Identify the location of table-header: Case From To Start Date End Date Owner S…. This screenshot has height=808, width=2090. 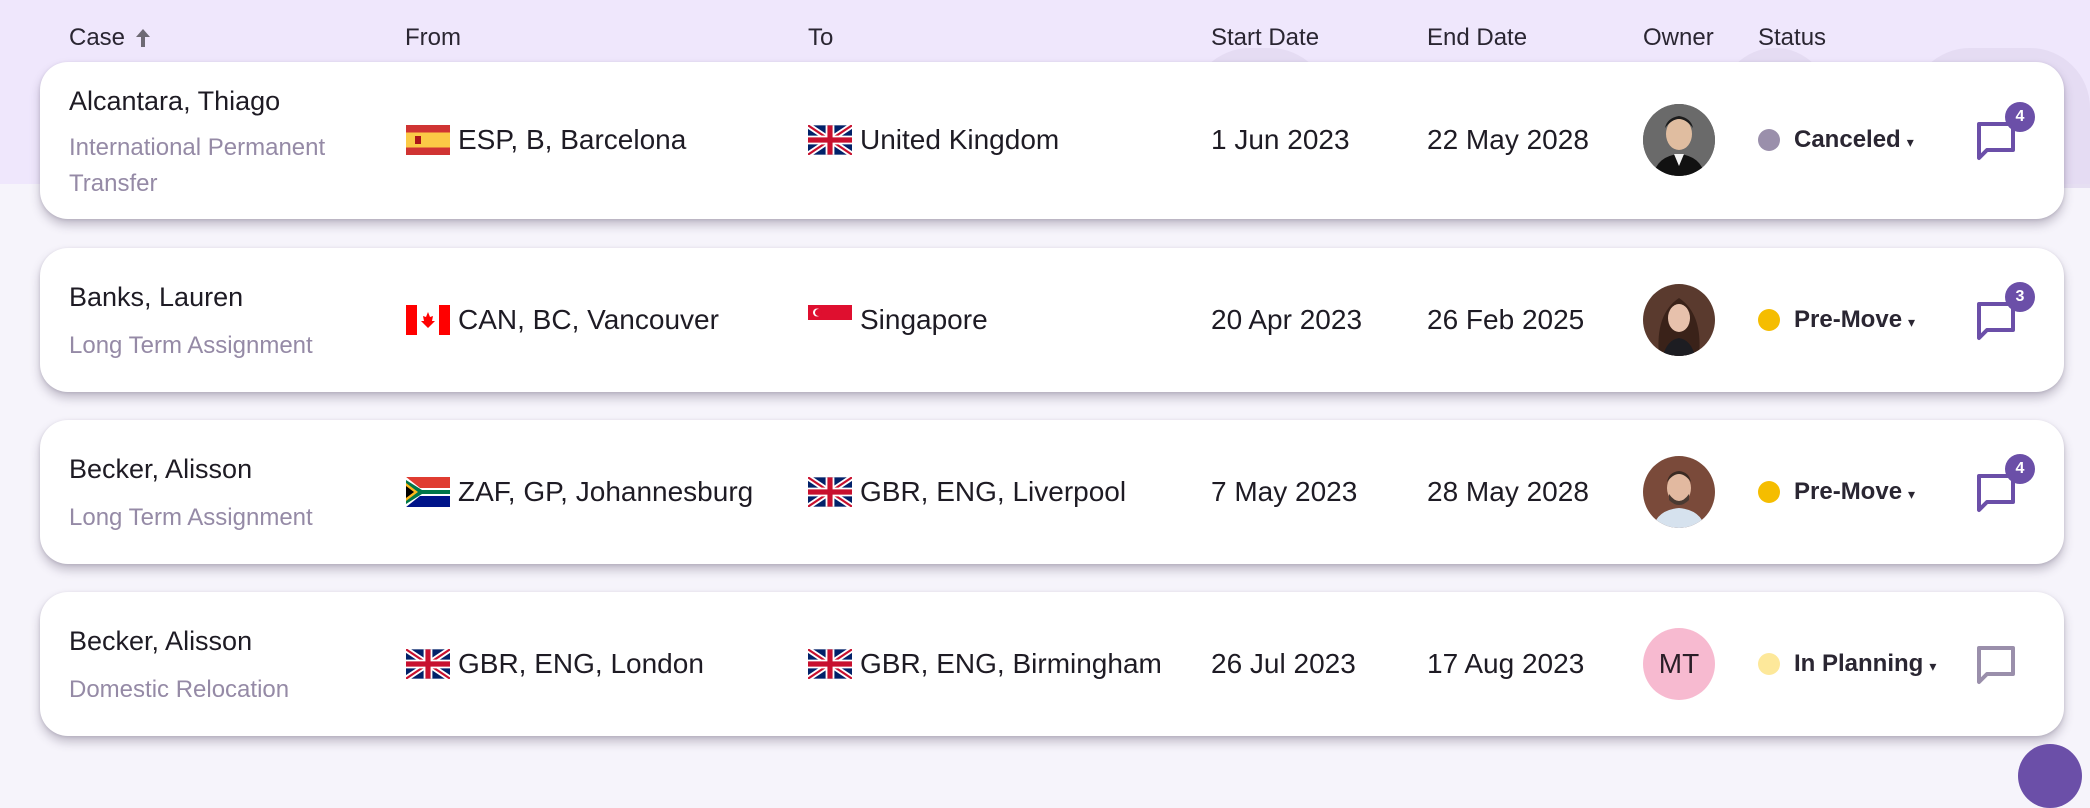
(1045, 31).